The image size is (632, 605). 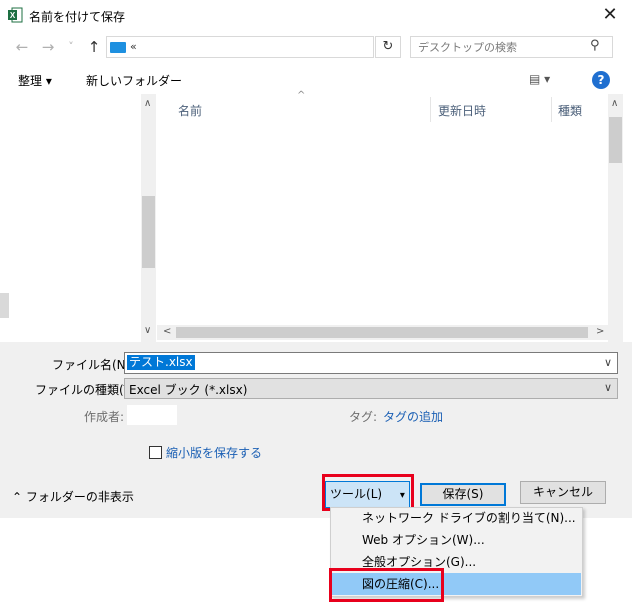 I want to click on search-placeholder: デスクトップの検索, so click(x=467, y=47).